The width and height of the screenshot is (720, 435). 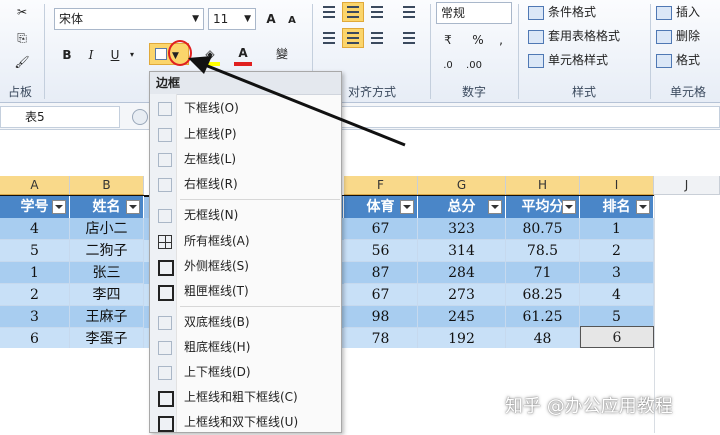 What do you see at coordinates (22, 38) in the screenshot?
I see `copy-icon: ⎘` at bounding box center [22, 38].